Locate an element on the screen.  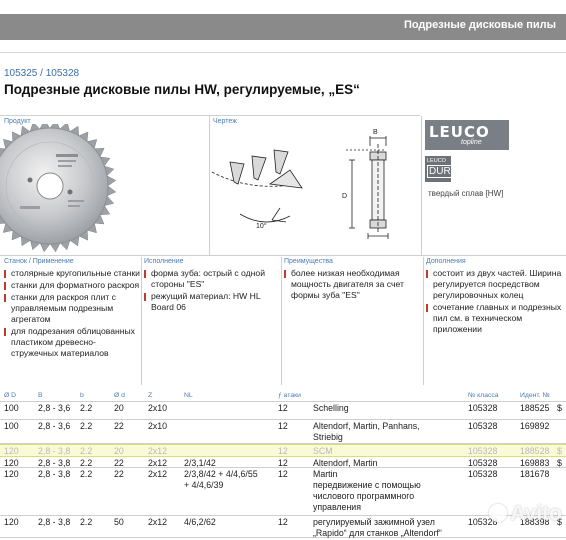
svg-text: 10° is located at coordinates (261, 226).